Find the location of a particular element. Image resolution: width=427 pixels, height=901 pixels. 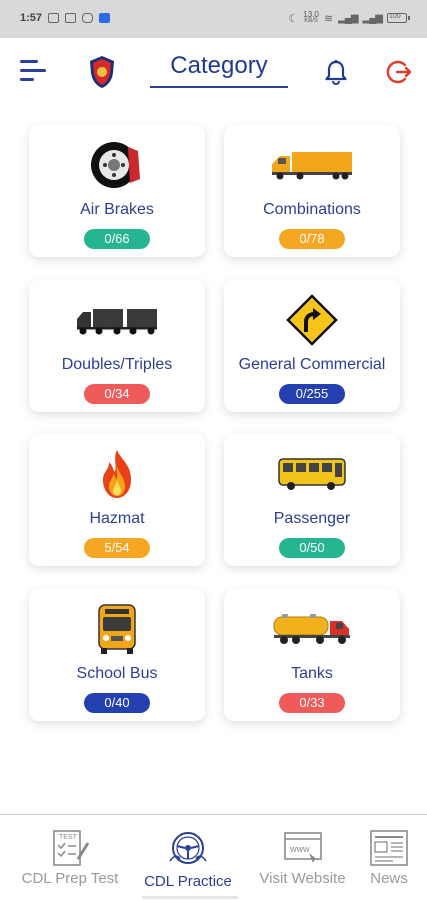

signal-icon-2: ▂▄▆ is located at coordinates (372, 18).